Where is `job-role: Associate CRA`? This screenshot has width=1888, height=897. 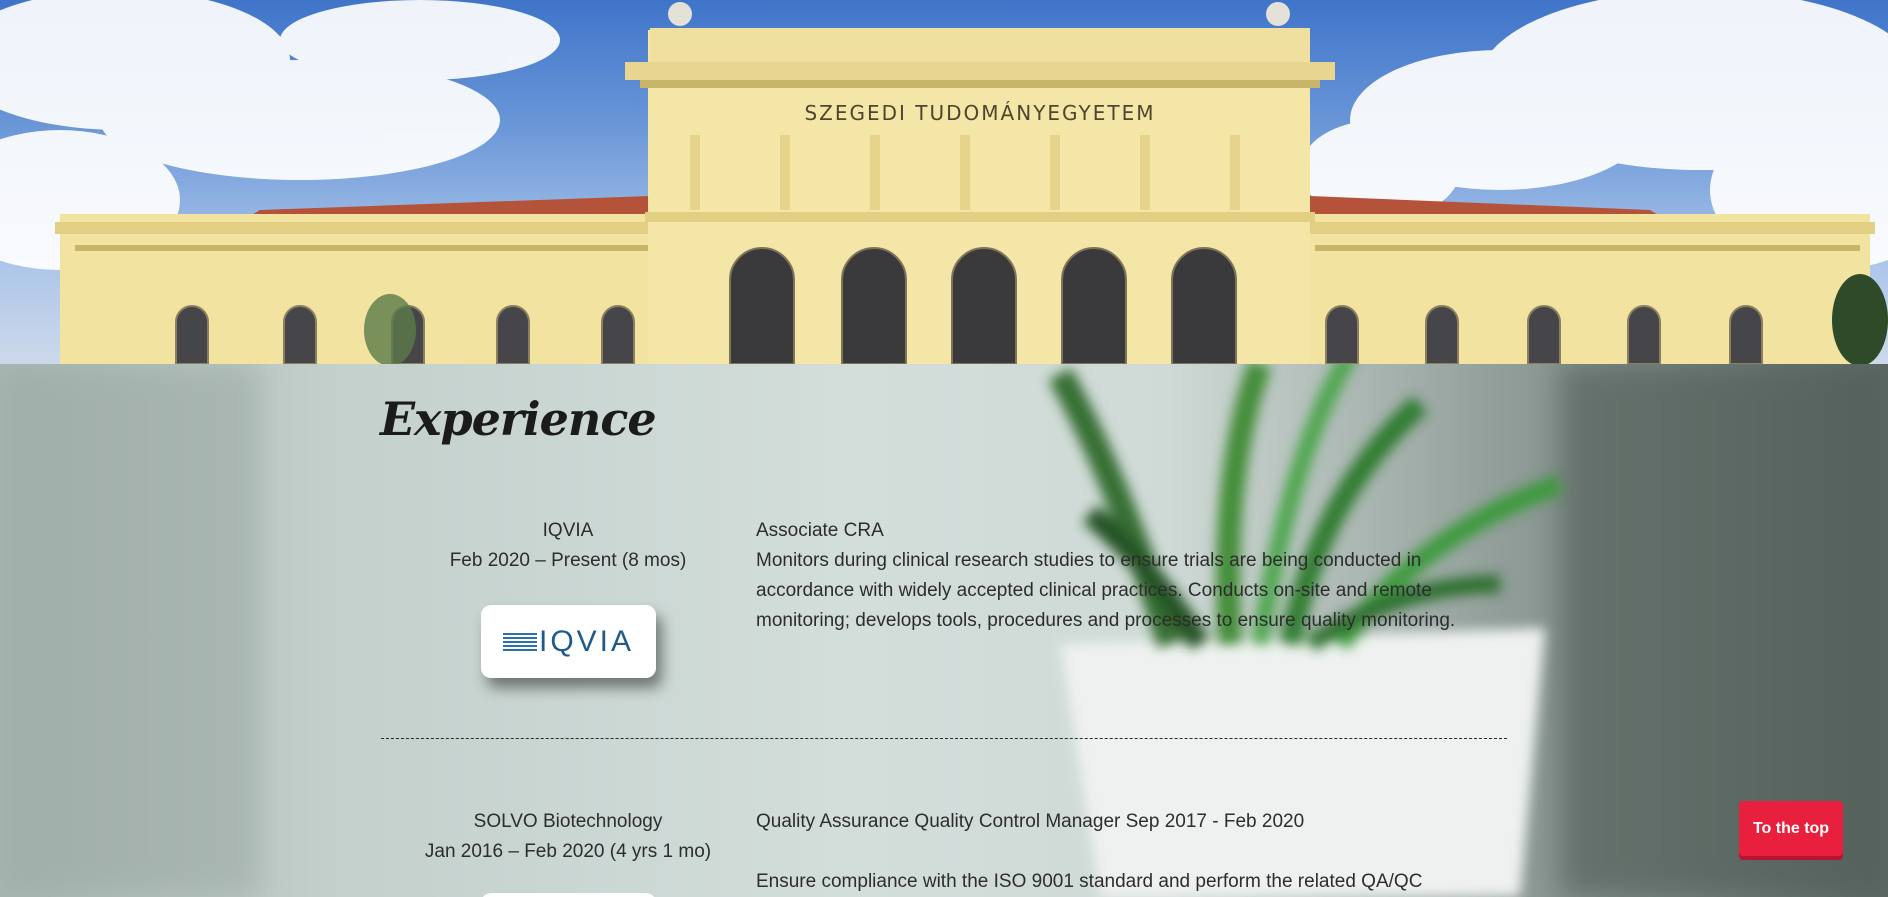
job-role: Associate CRA is located at coordinates (820, 530).